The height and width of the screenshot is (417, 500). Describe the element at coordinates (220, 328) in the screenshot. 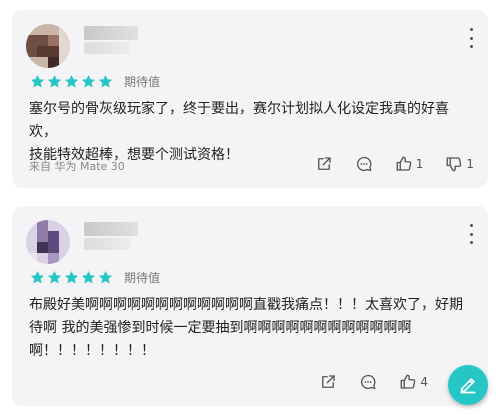

I see `review-text-line: 待啊 我的美强惨到时候一定要抽到啊啊啊啊啊啊啊啊啊啊啊啊` at that location.